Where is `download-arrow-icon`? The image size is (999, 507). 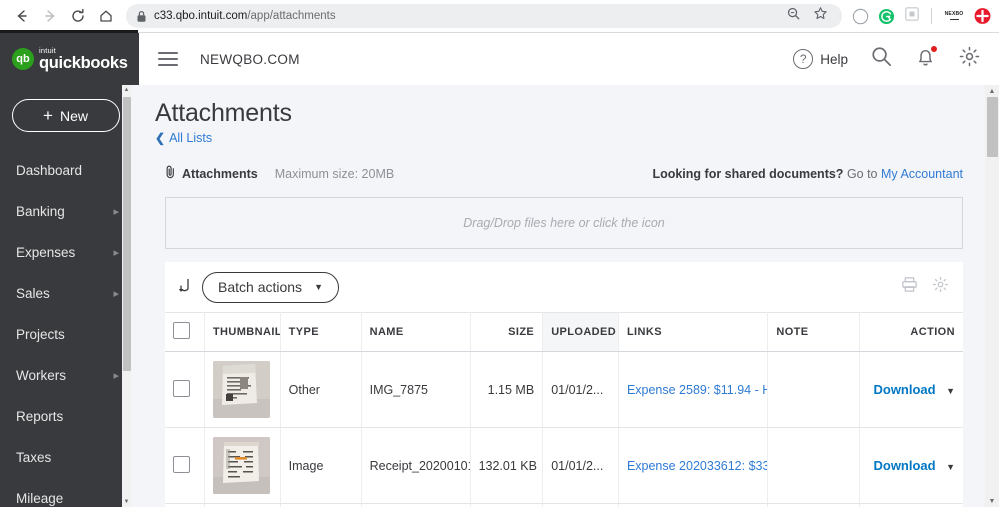
download-arrow-icon is located at coordinates (185, 287).